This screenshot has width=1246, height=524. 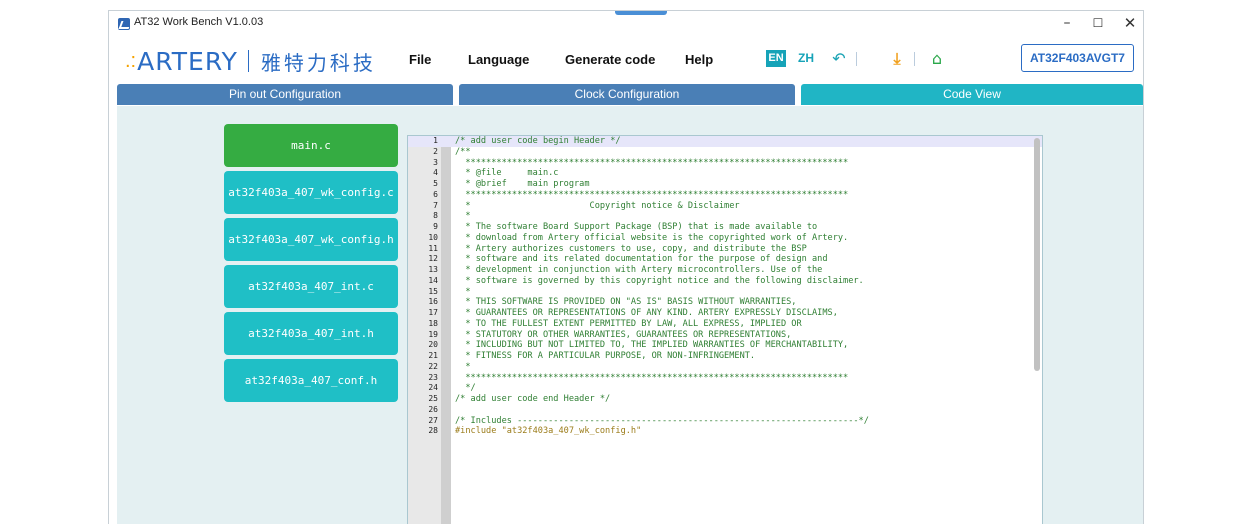 I want to click on line-number: 22, so click(x=433, y=366).